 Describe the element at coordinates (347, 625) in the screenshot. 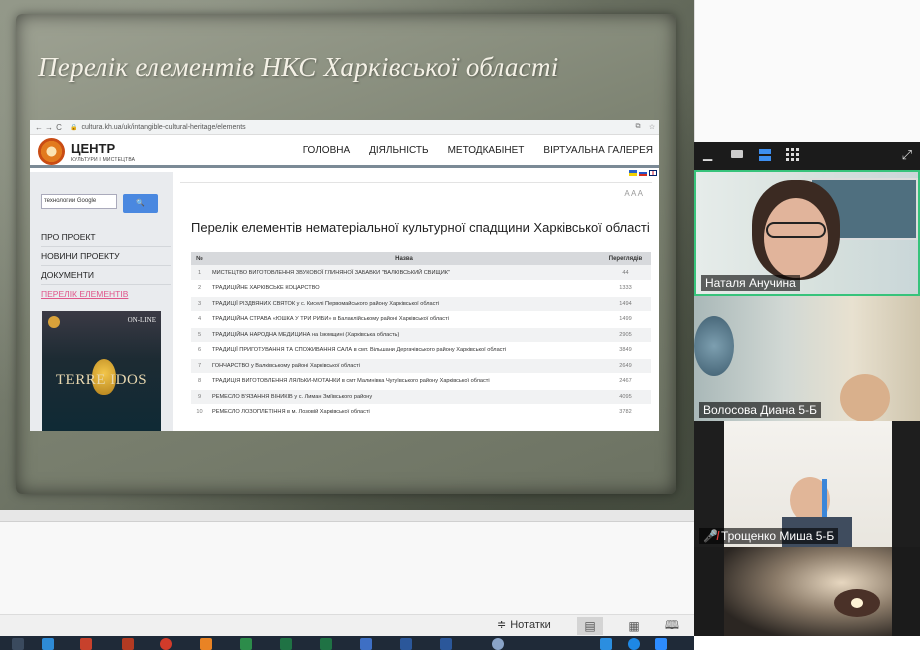

I see `status-bar: ≑ Нотатки ▤ ▦ 🕮` at that location.